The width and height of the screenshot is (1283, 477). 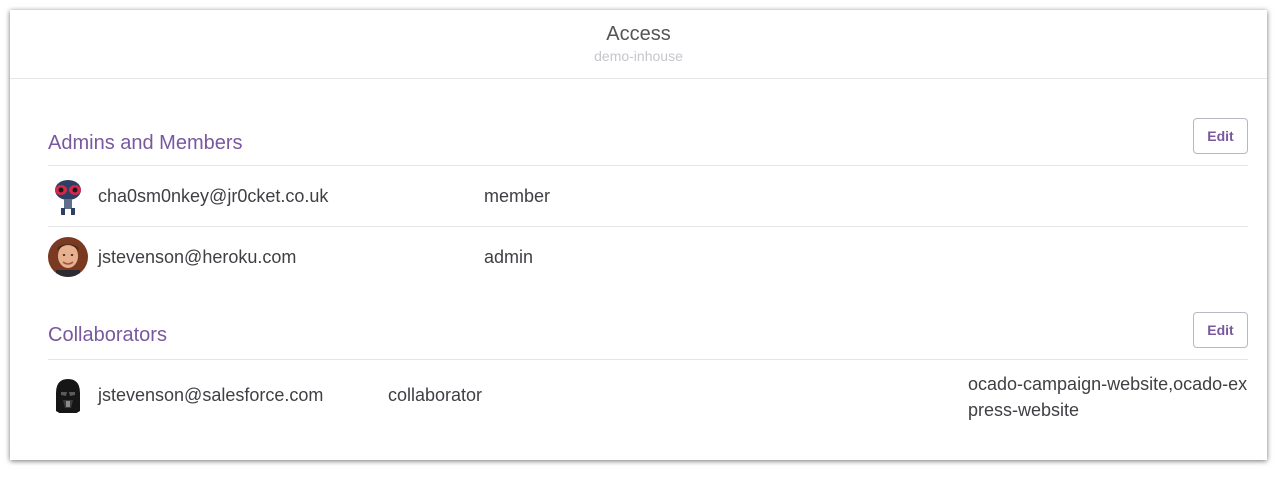 What do you see at coordinates (509, 257) in the screenshot?
I see `member-role: admin` at bounding box center [509, 257].